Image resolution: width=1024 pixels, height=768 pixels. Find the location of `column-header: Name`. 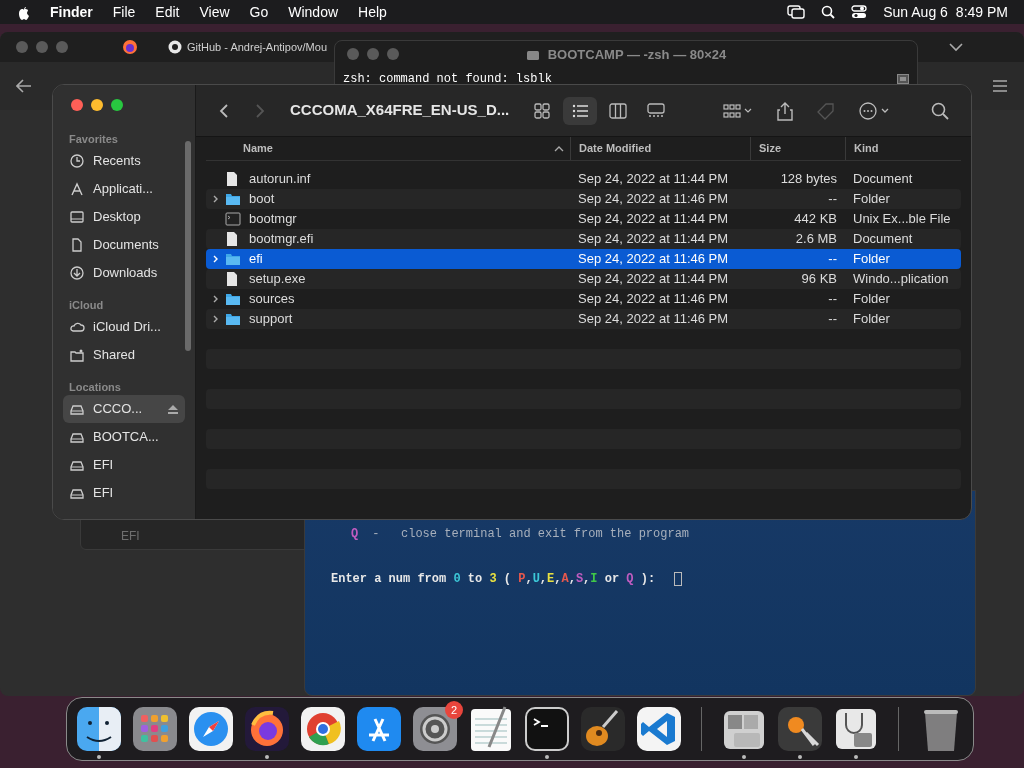

column-header: Name is located at coordinates (388, 148).